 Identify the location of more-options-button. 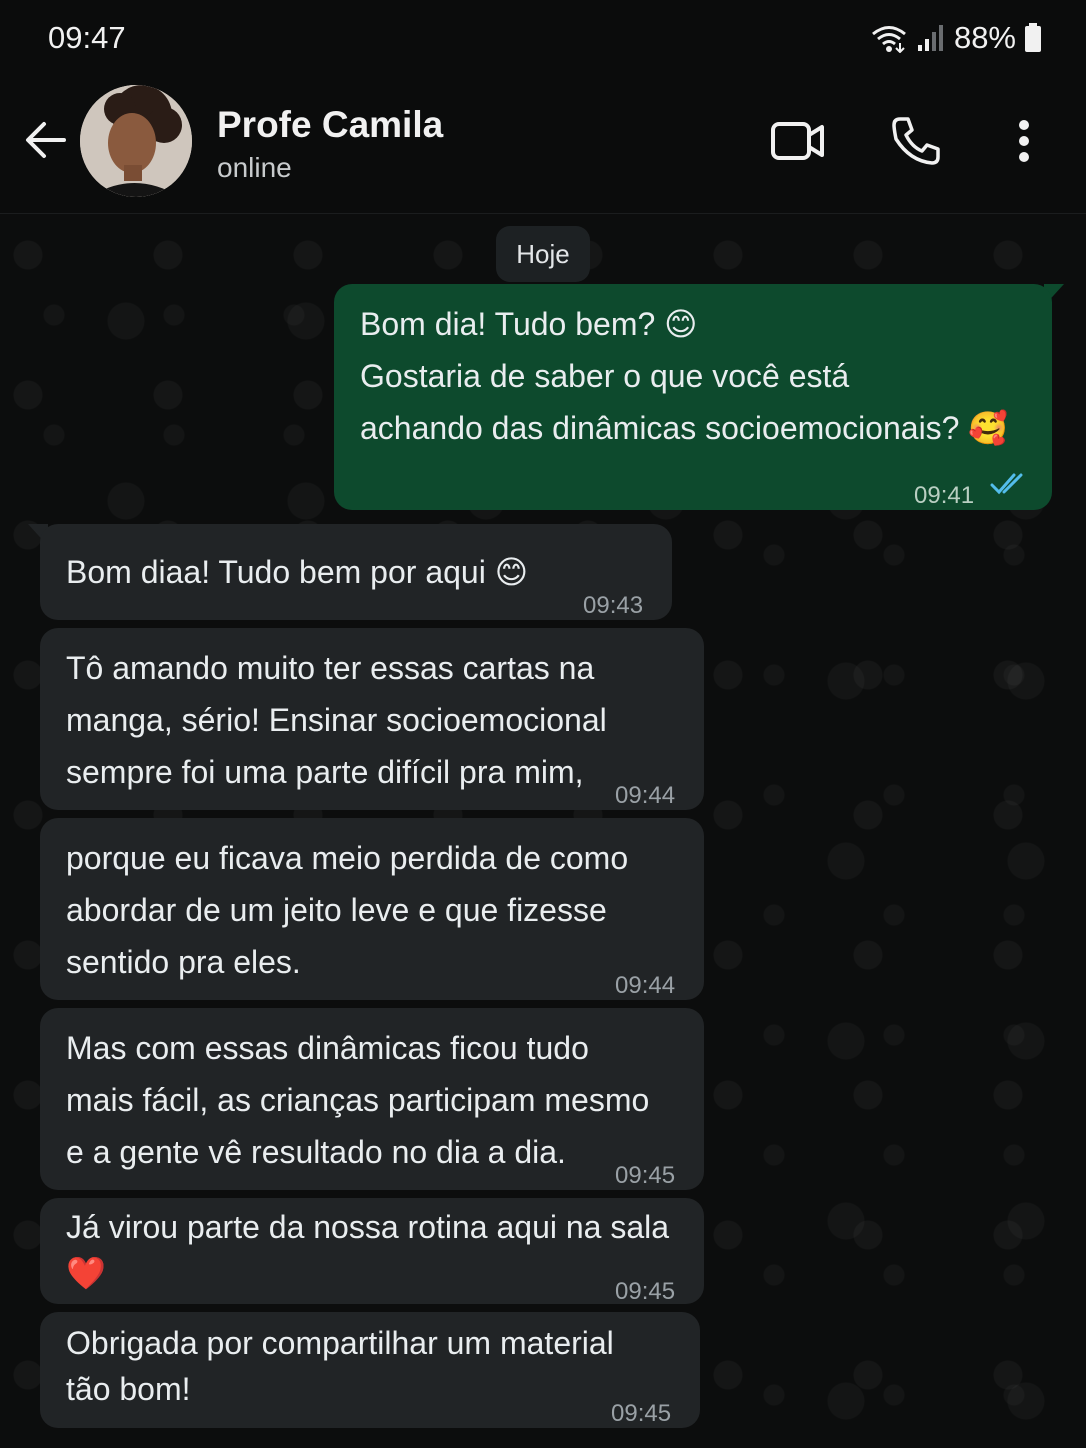
(1024, 141).